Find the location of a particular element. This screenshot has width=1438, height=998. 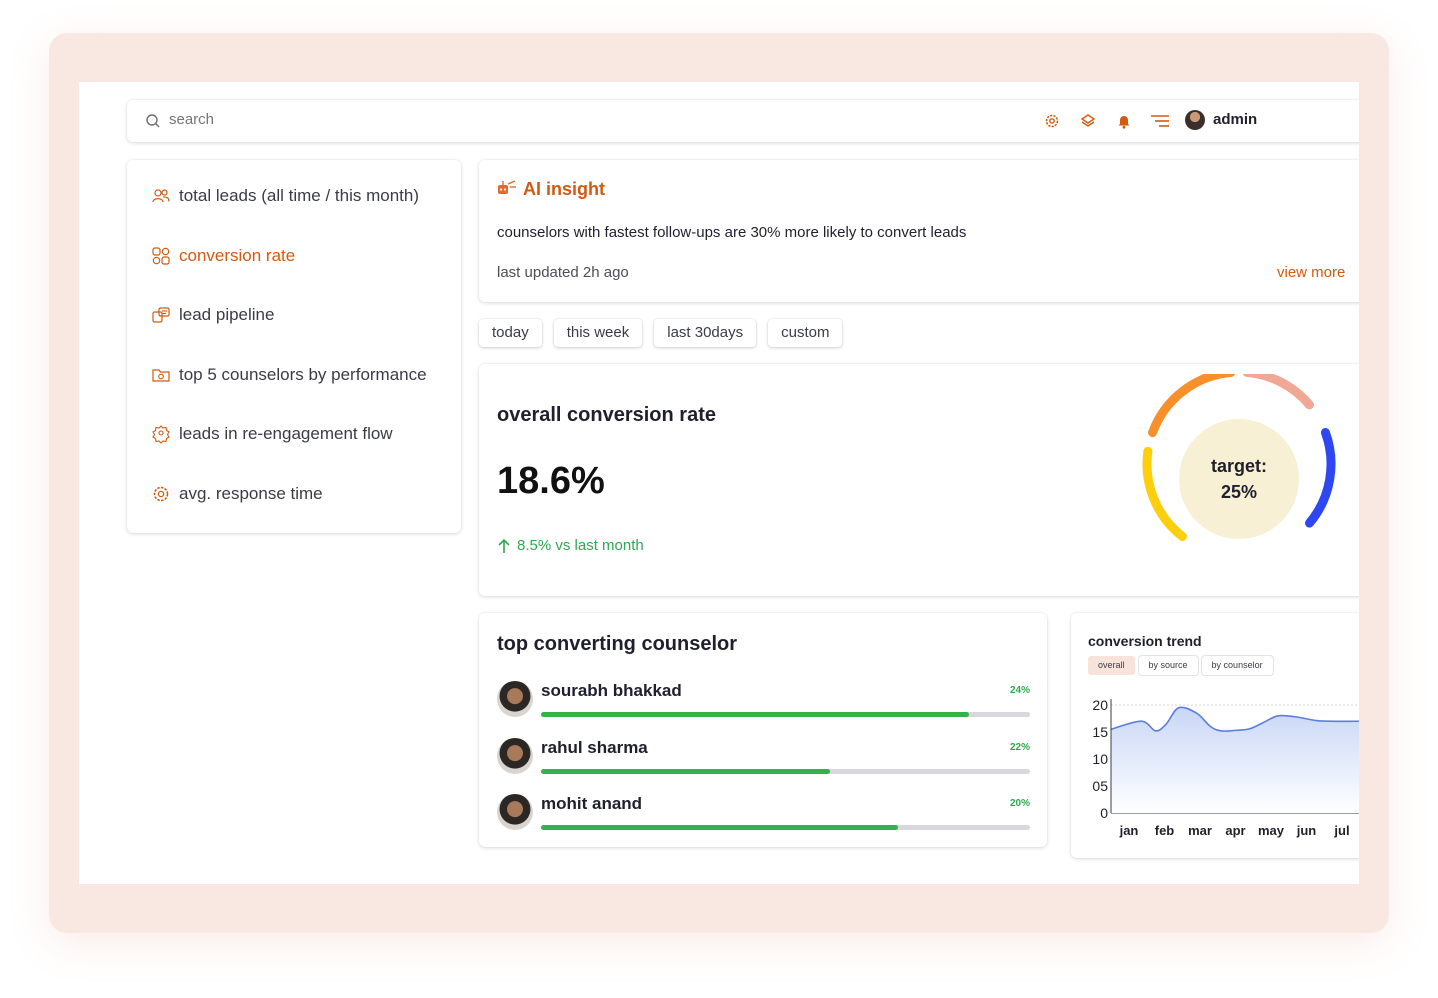

counselor-percent: 20% is located at coordinates (1019, 803).